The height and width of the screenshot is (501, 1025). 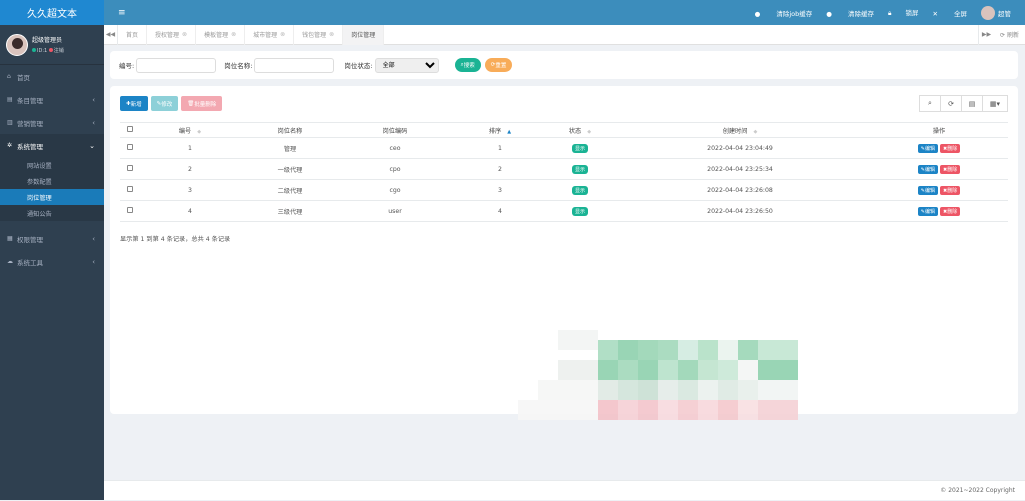 I want to click on cell-code: cpo, so click(x=395, y=169).